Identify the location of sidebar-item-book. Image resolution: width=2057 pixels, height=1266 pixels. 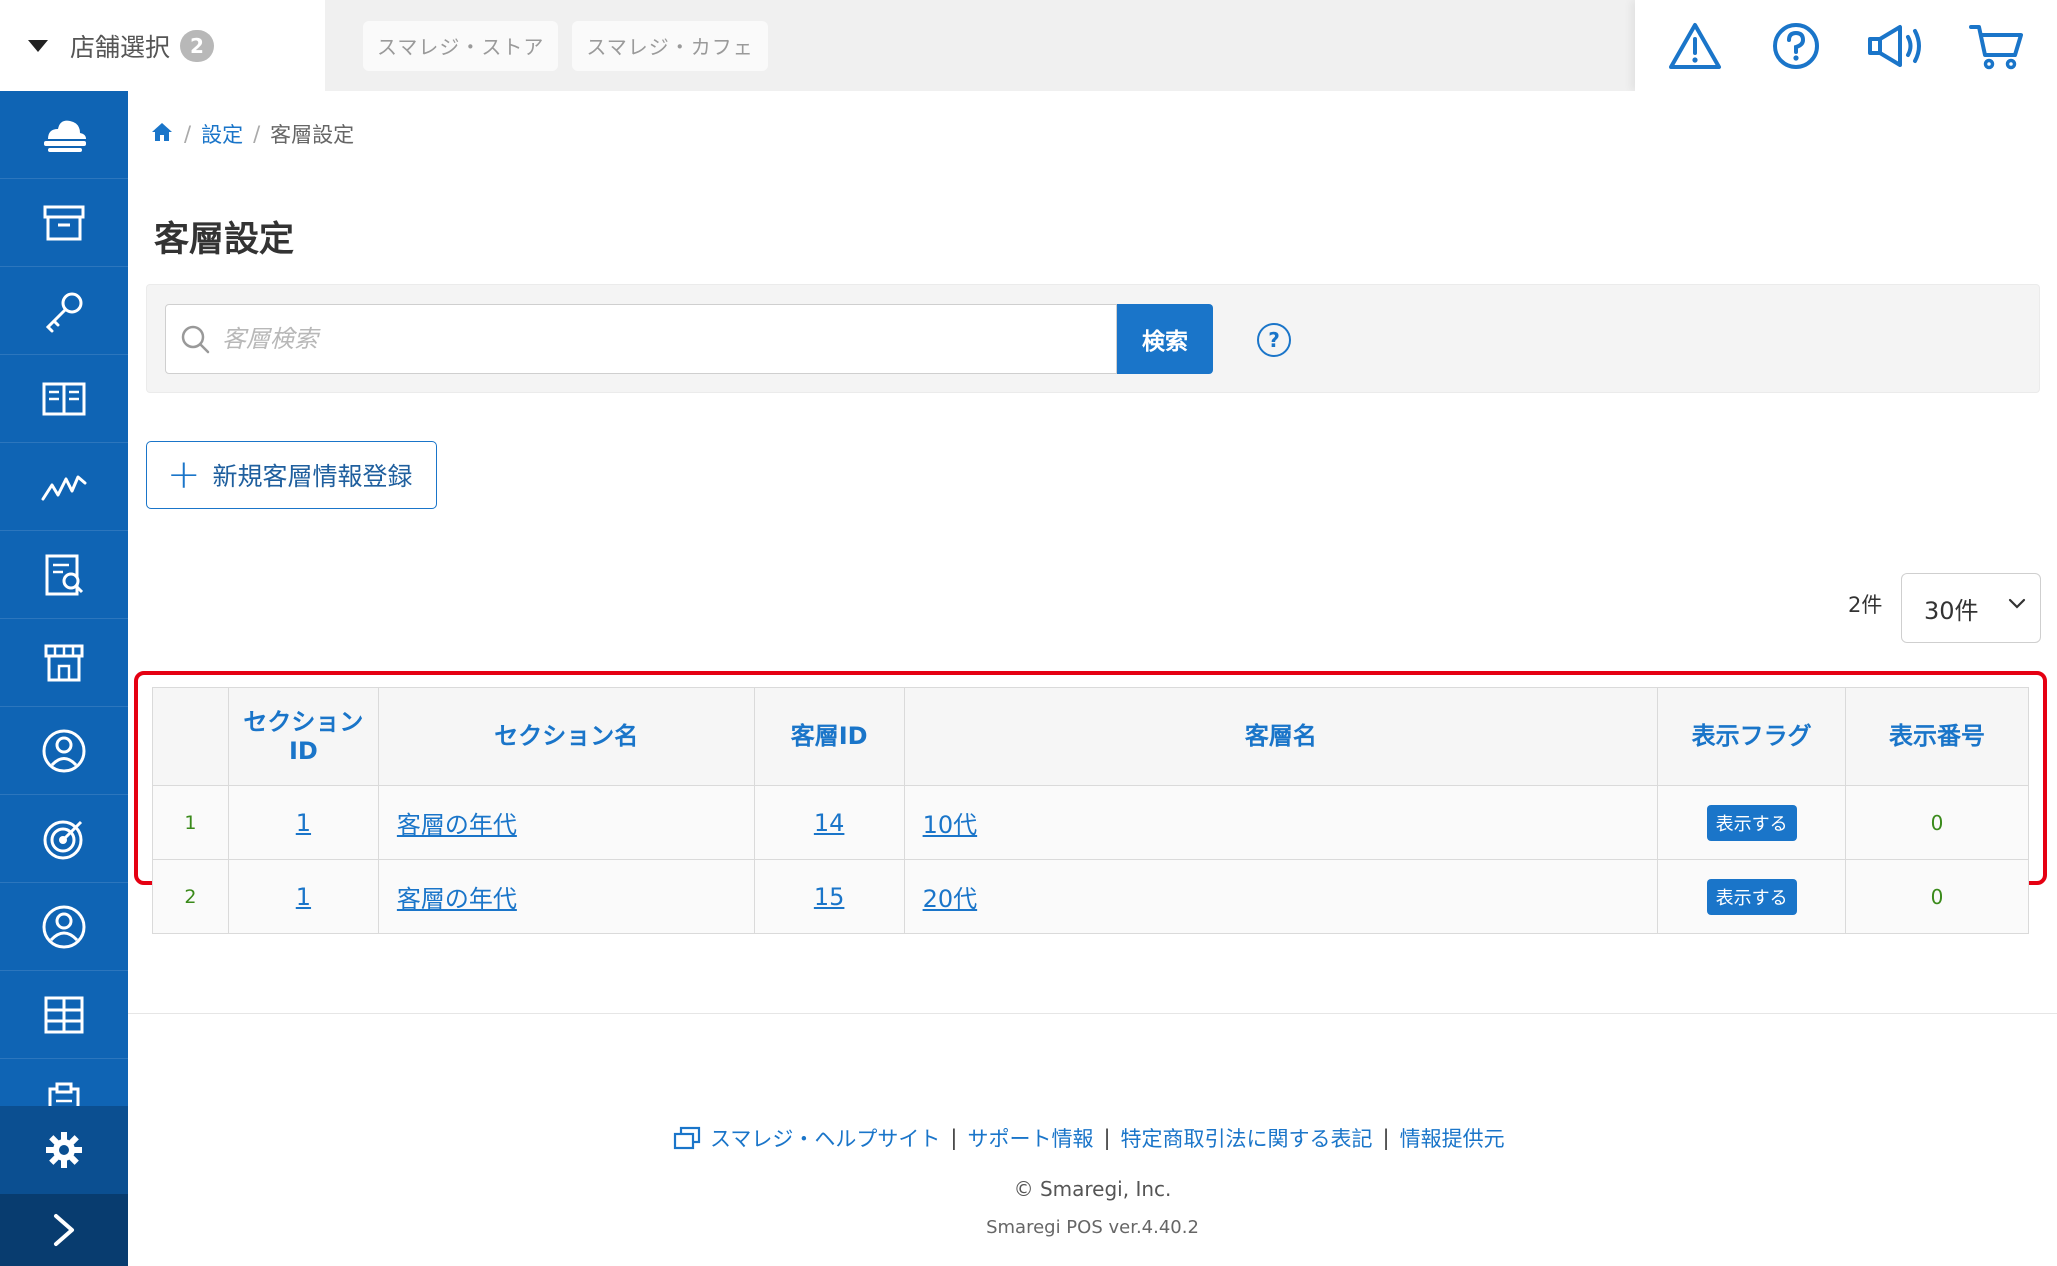
(64, 399).